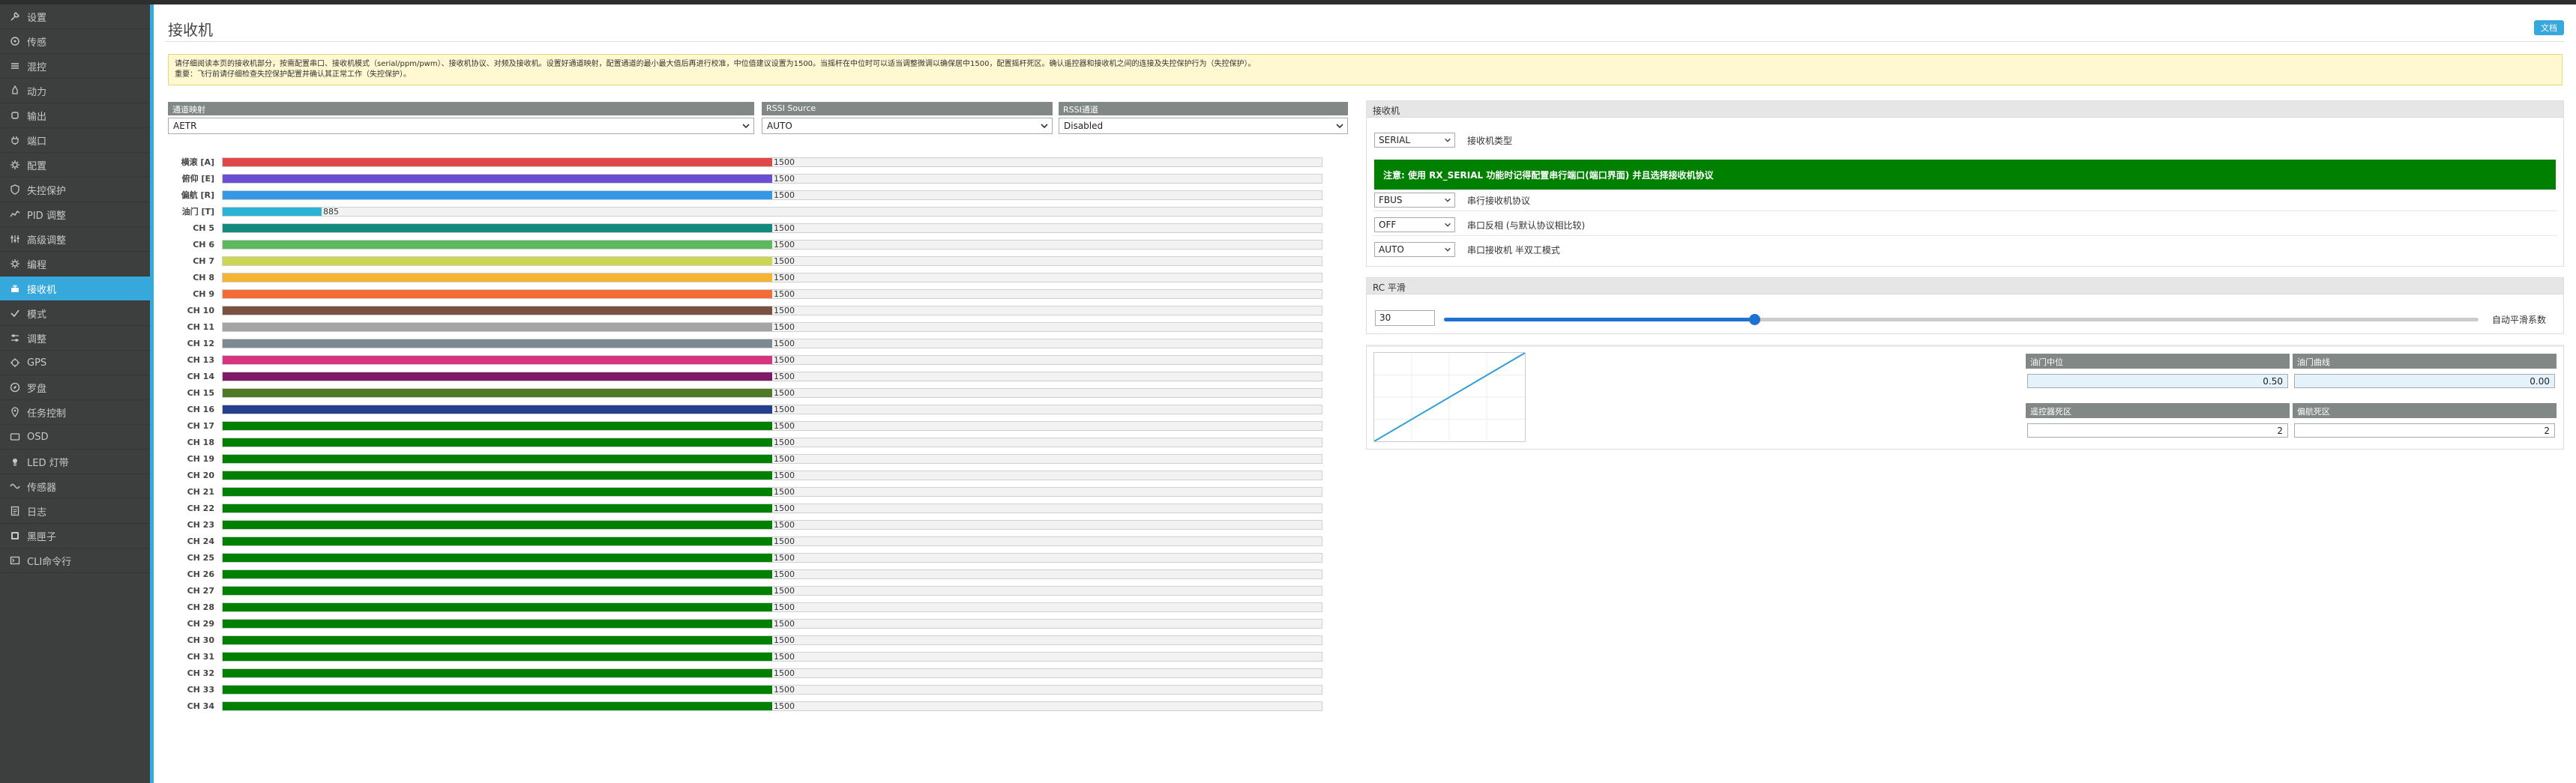 The height and width of the screenshot is (783, 2576). What do you see at coordinates (1448, 200) in the screenshot?
I see `chevron-down-icon` at bounding box center [1448, 200].